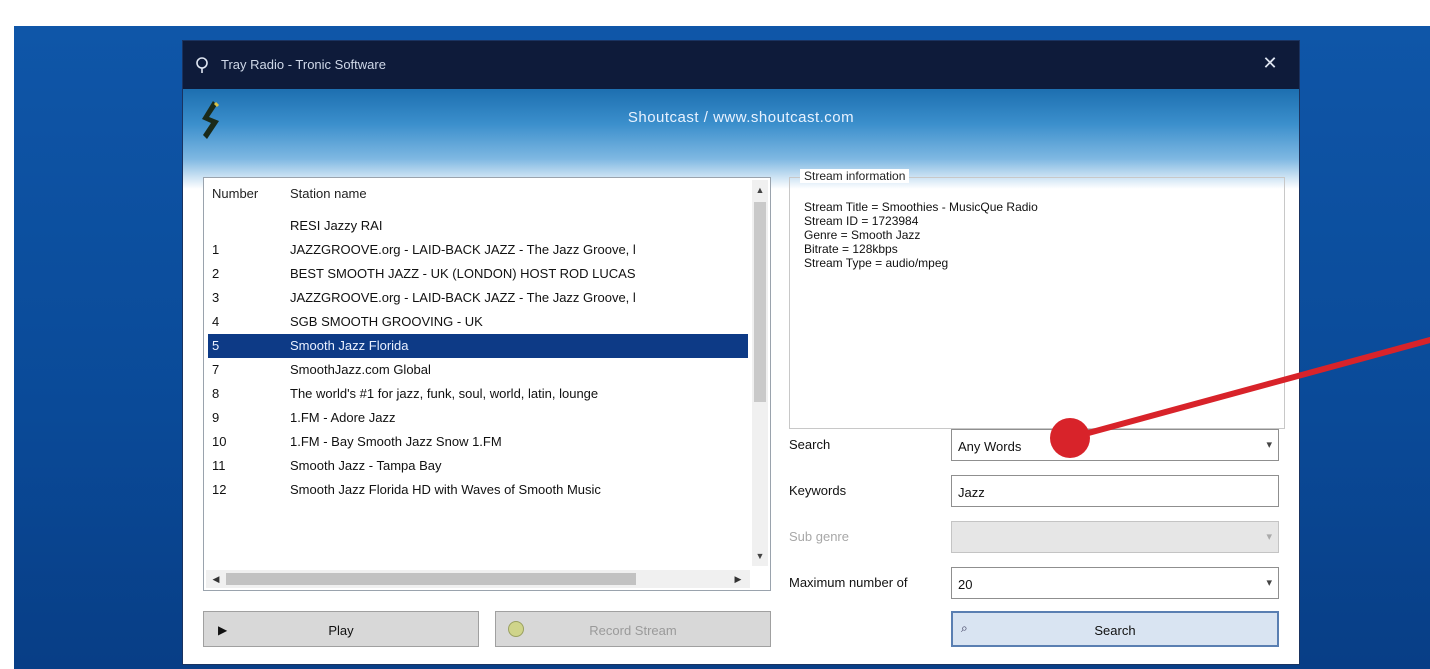  What do you see at coordinates (965, 584) in the screenshot?
I see `max-results-value: 20` at bounding box center [965, 584].